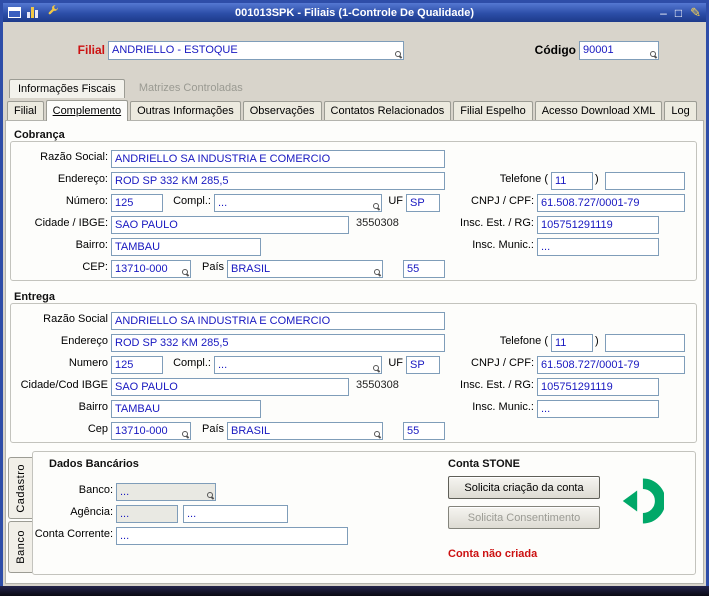 Image resolution: width=709 pixels, height=596 pixels. I want to click on cidade-label: Cidade/Cod IBGE, so click(64, 385).